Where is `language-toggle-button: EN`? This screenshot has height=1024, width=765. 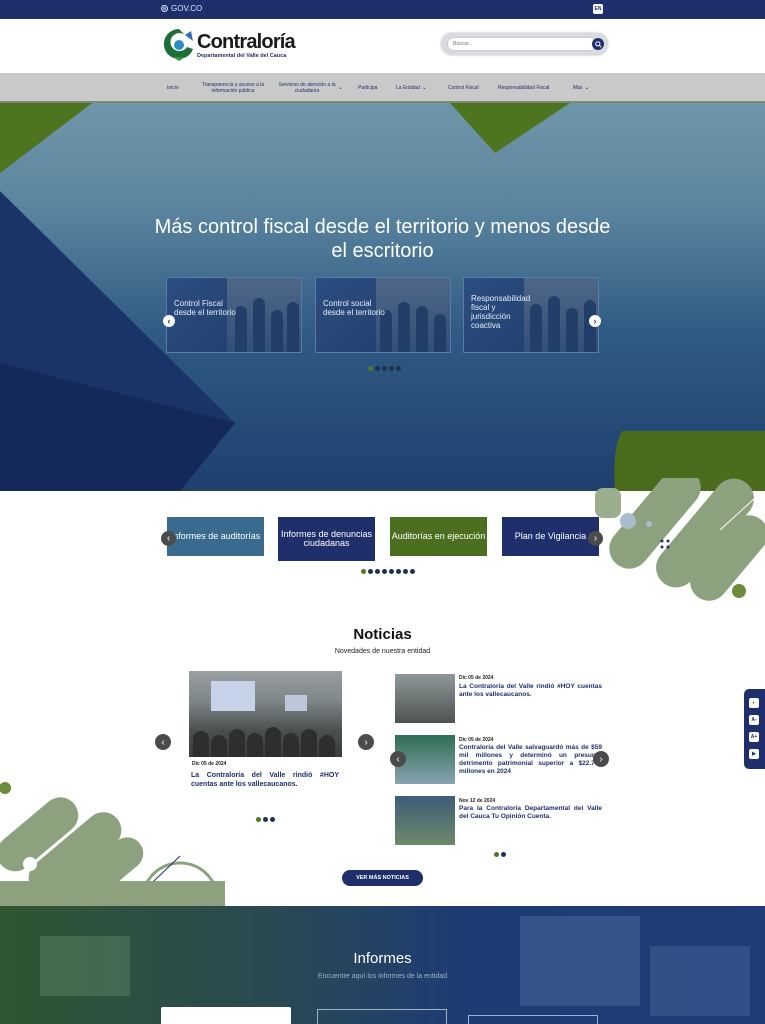 language-toggle-button: EN is located at coordinates (598, 9).